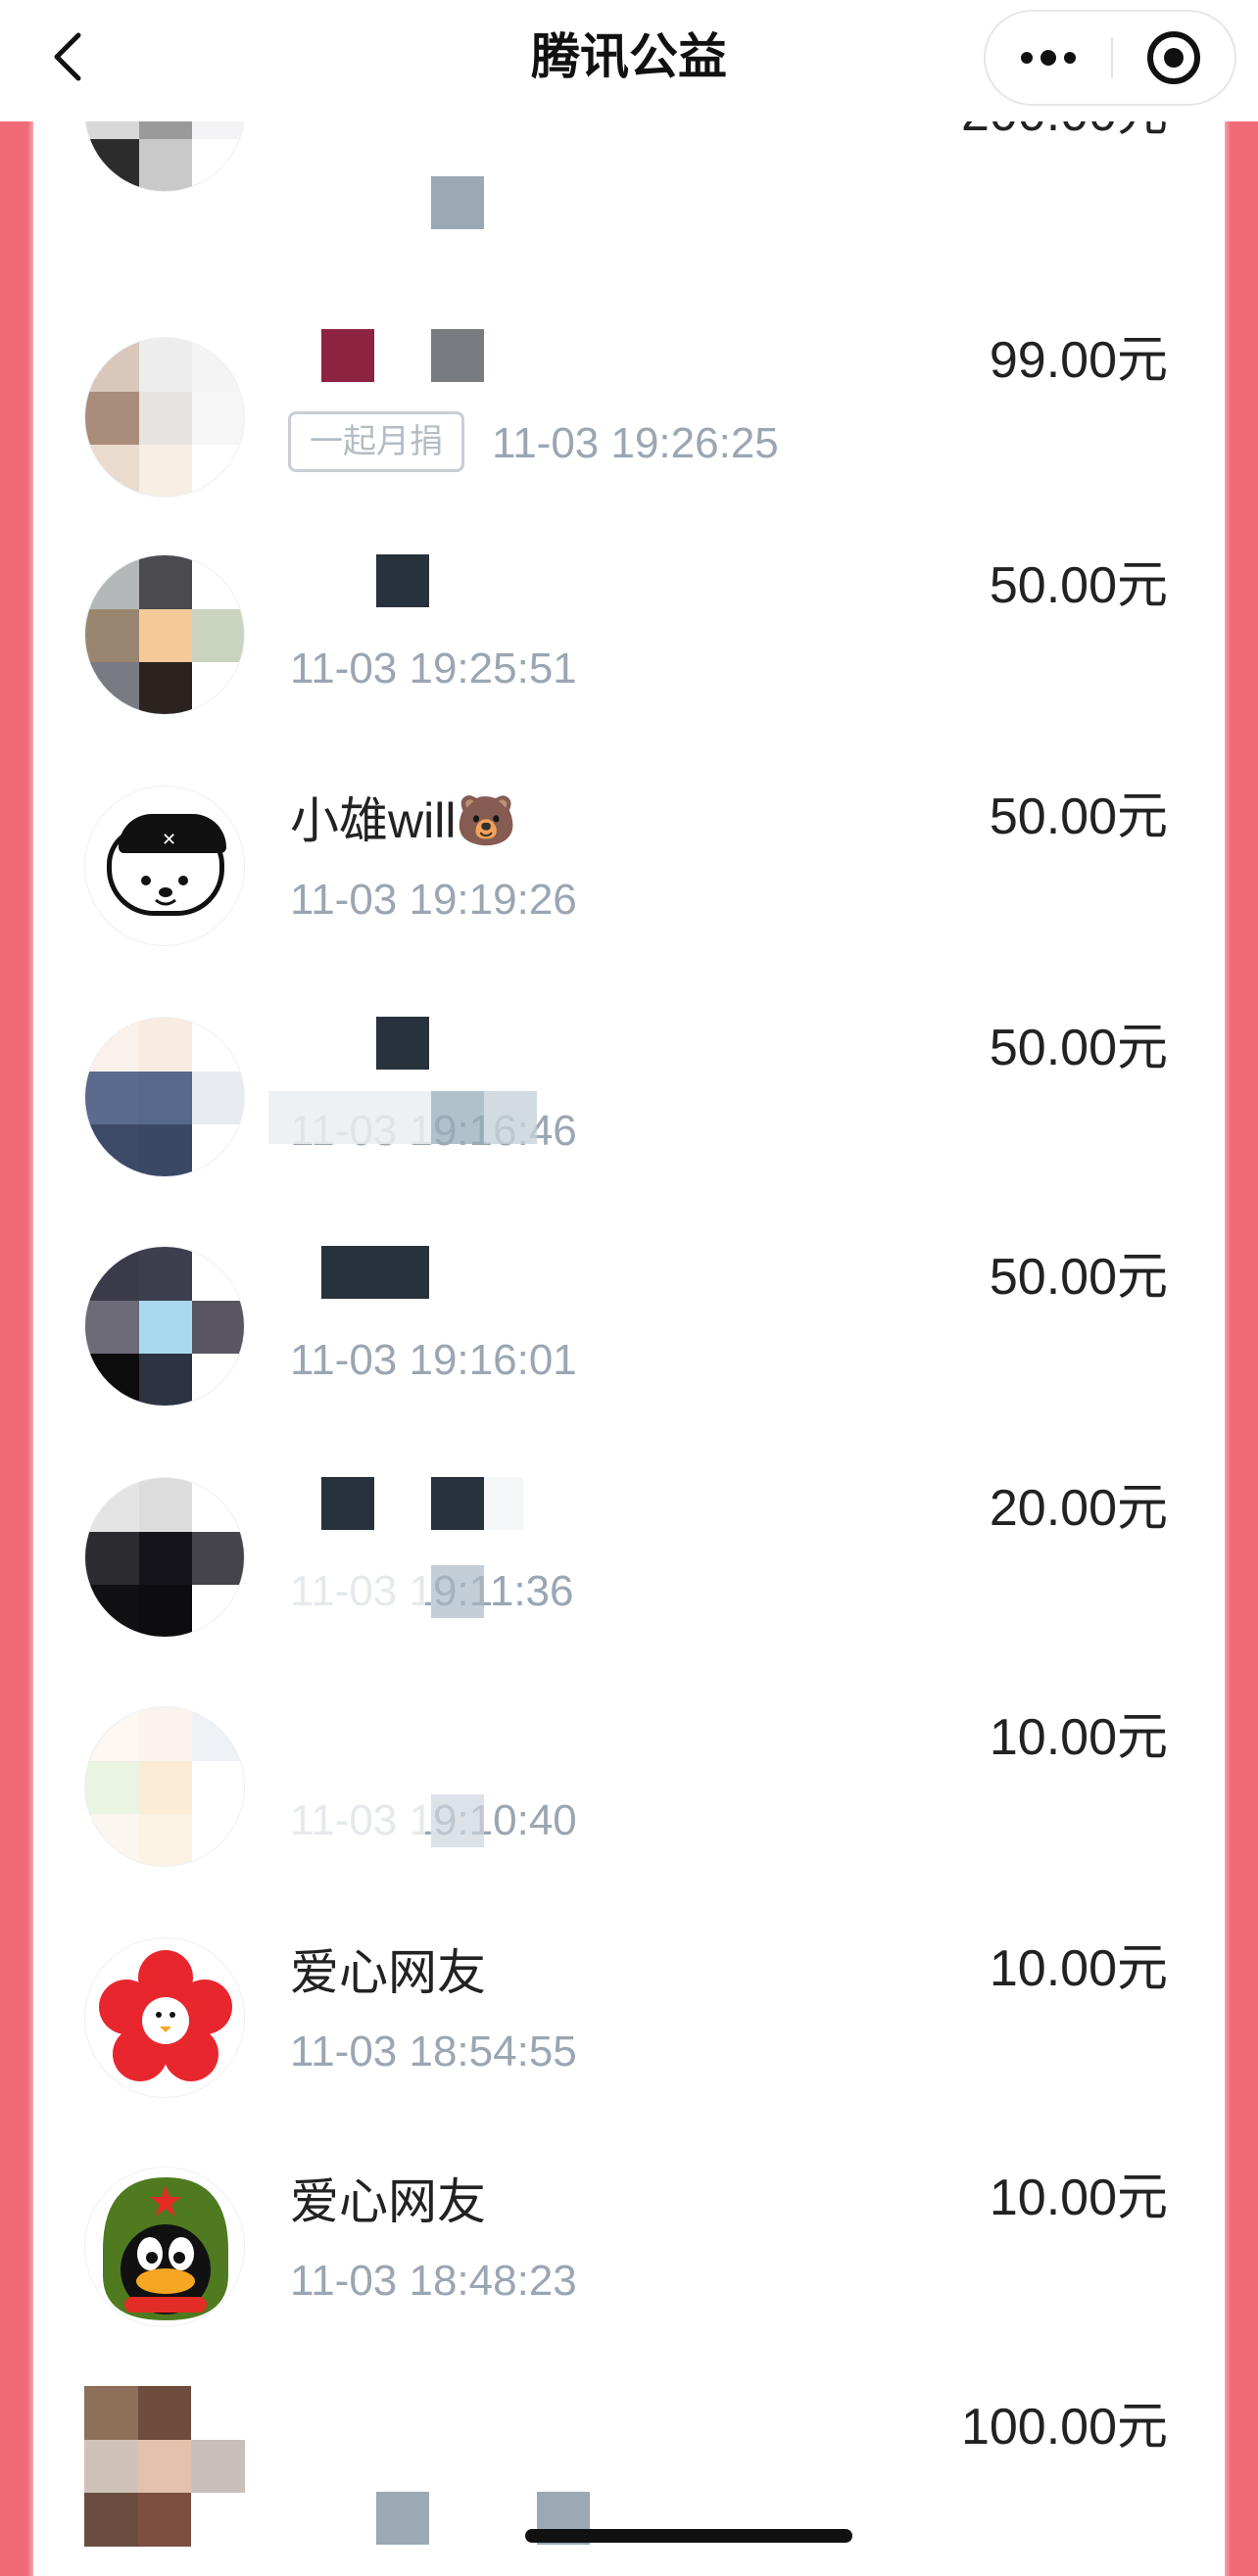 The image size is (1258, 2576). I want to click on donation-amount: 99.00元, so click(1078, 361).